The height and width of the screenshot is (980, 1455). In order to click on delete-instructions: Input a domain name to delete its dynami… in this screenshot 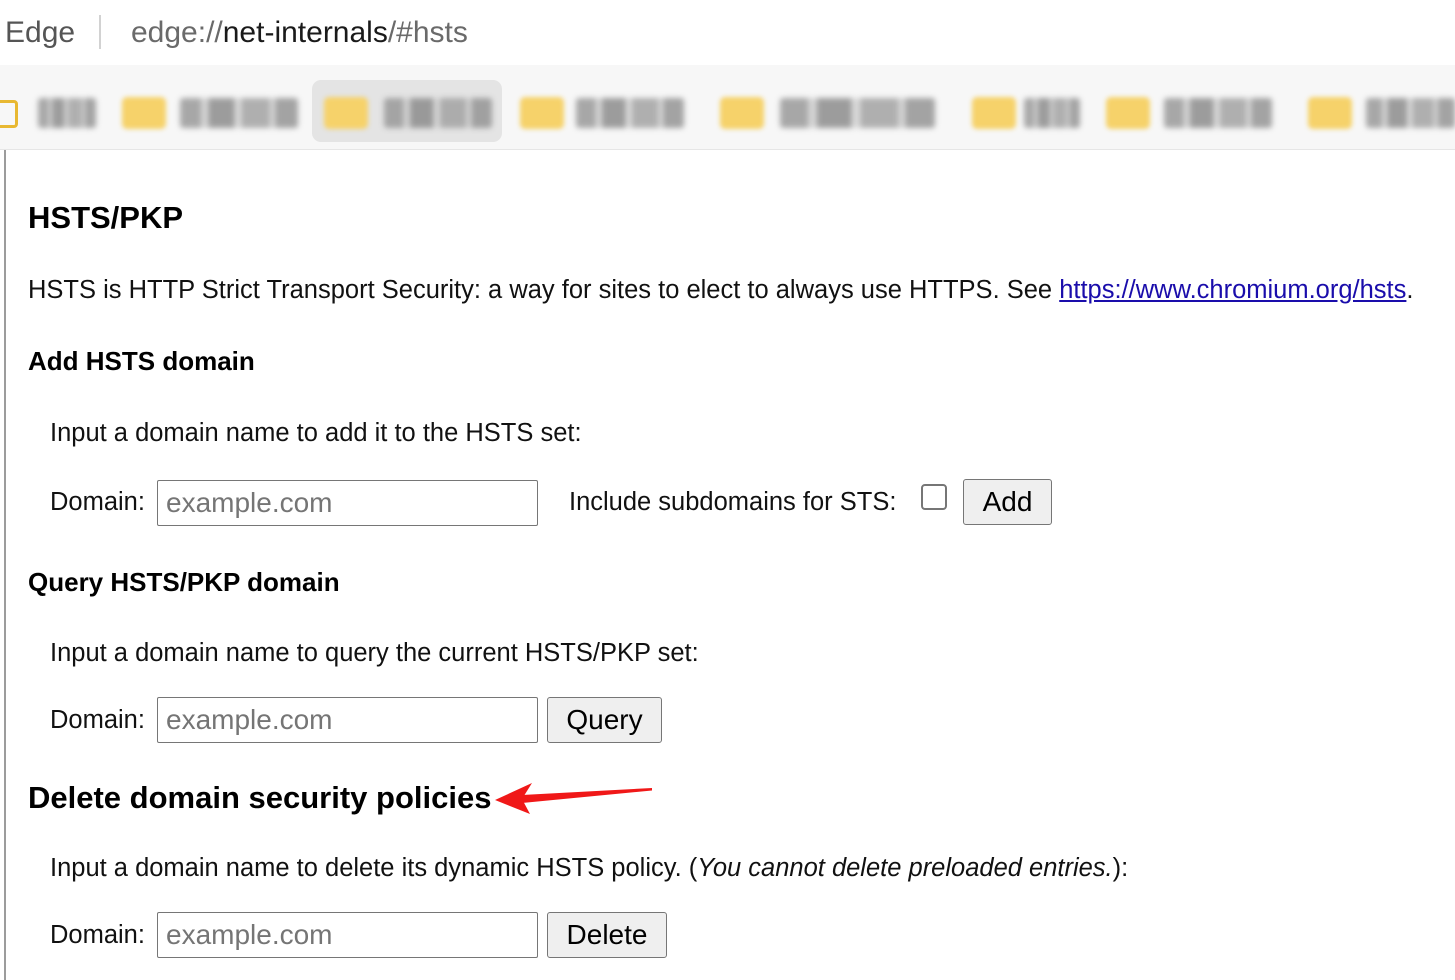, I will do `click(589, 868)`.